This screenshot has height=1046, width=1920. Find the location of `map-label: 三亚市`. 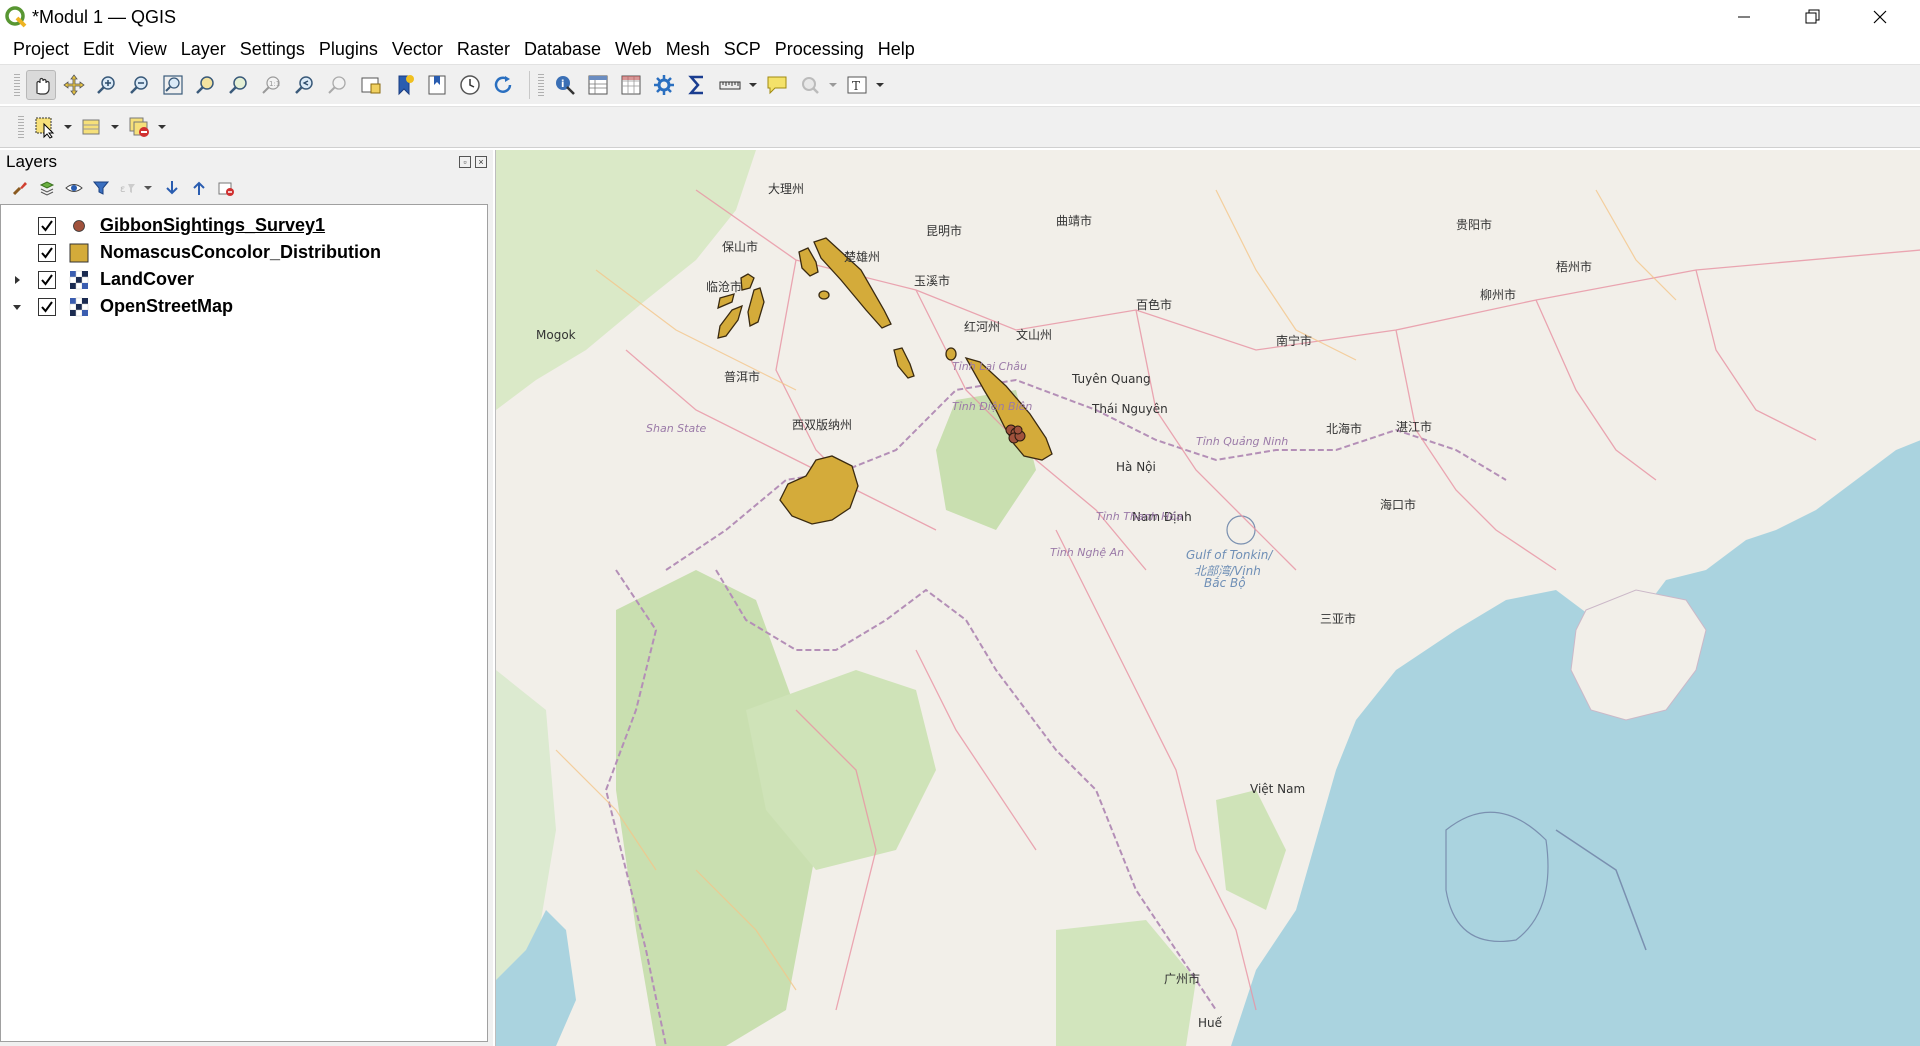

map-label: 三亚市 is located at coordinates (1338, 619).